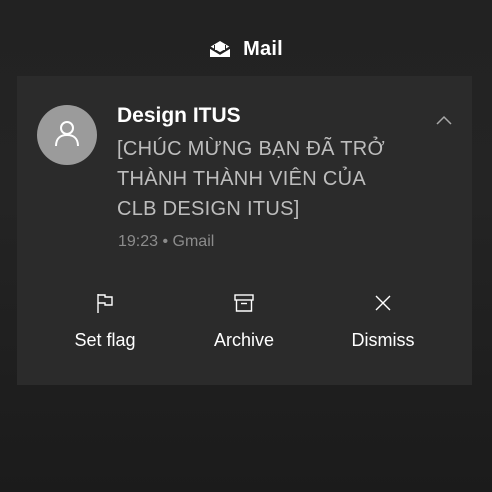 This screenshot has height=492, width=492. I want to click on avatar, so click(67, 135).